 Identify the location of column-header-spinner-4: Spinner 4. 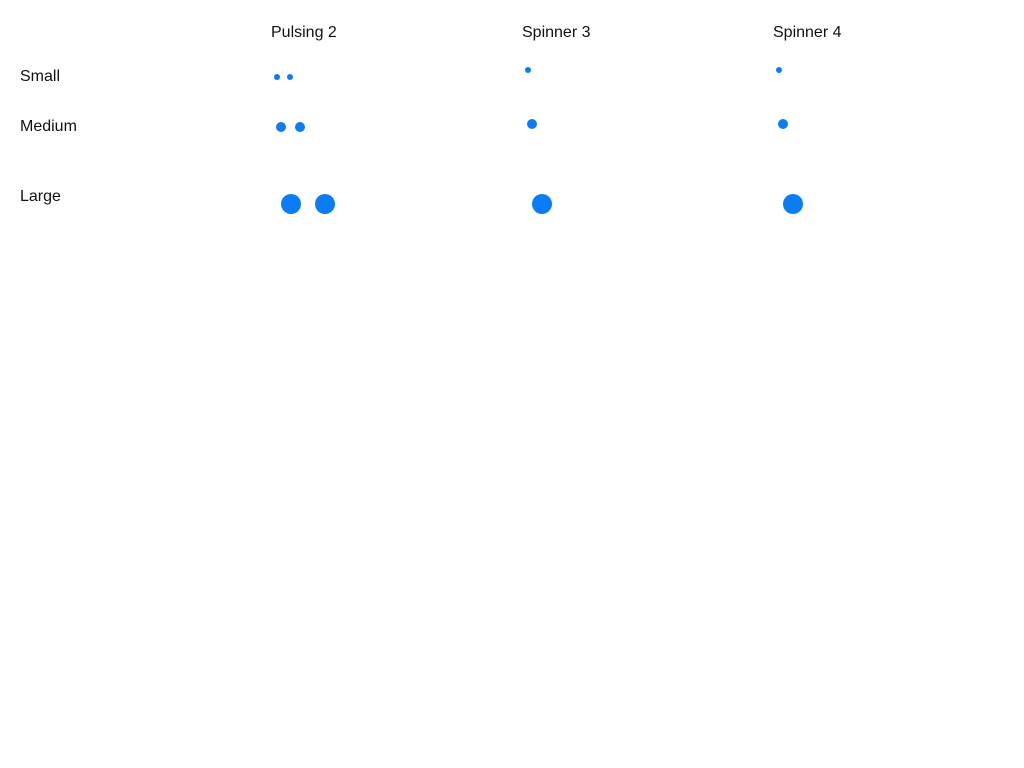
(807, 32).